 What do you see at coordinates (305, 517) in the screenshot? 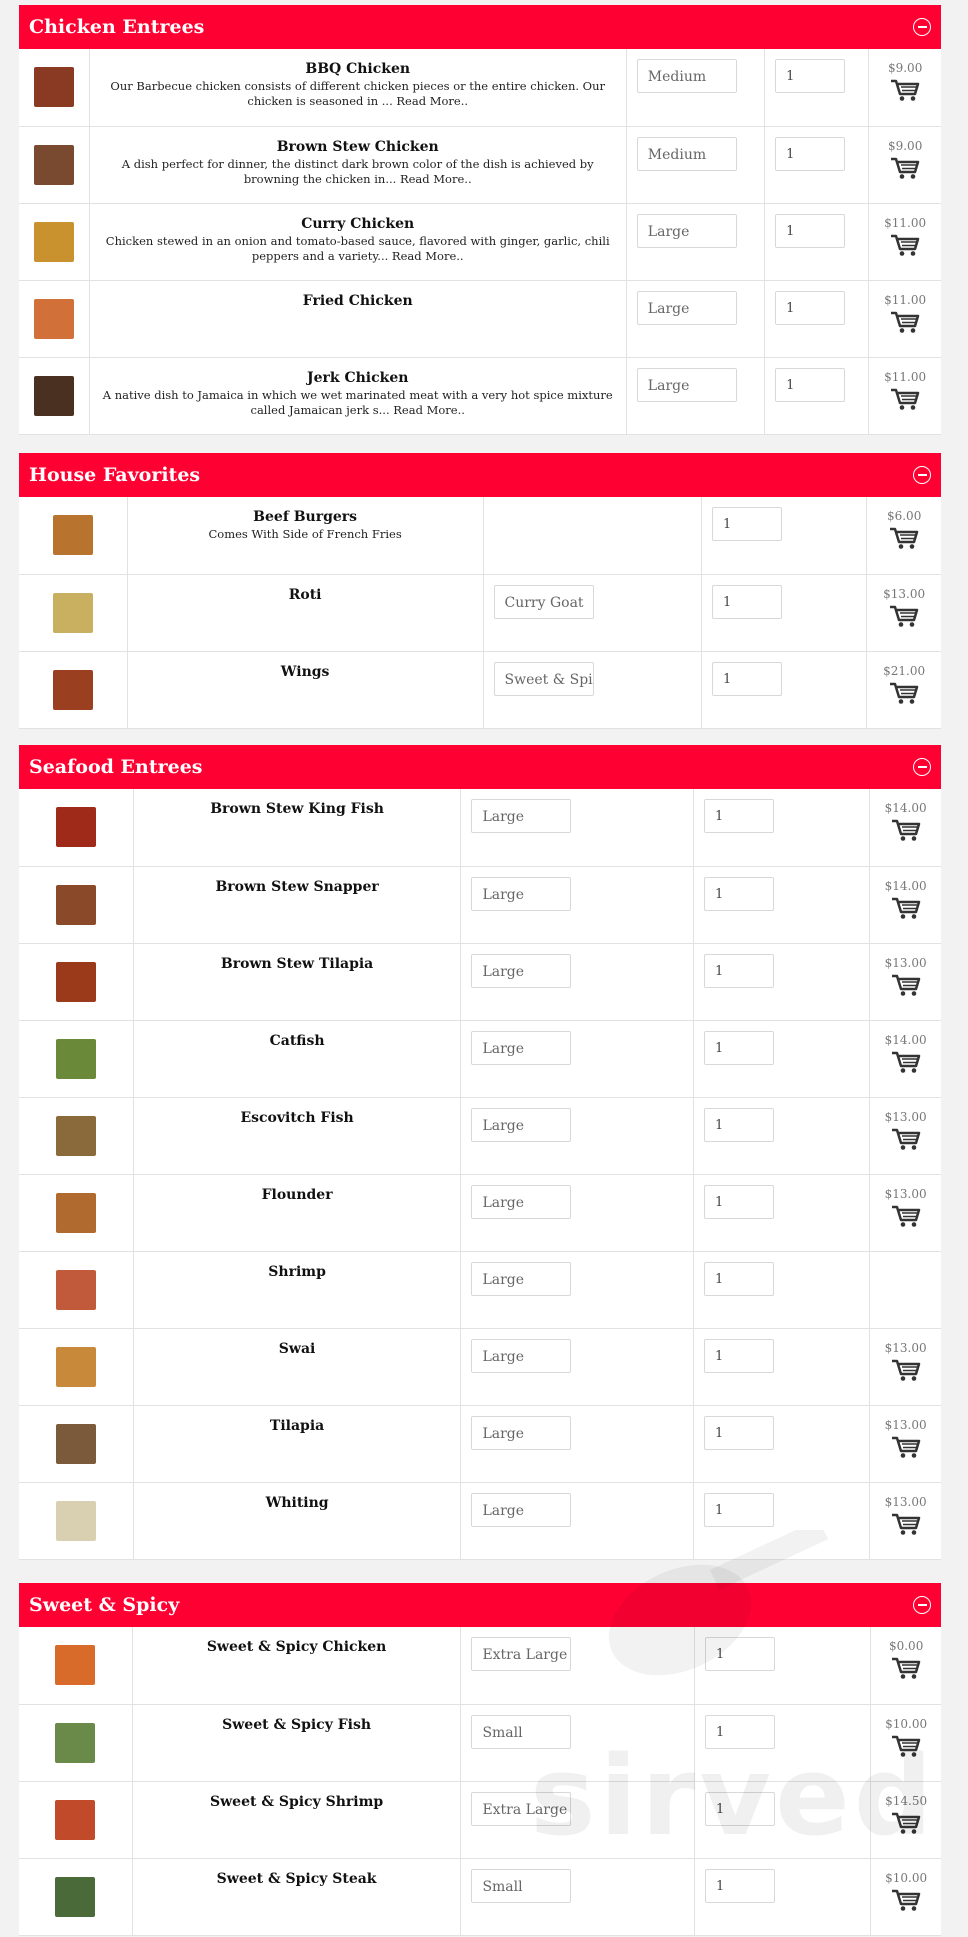
I see `item-name: Beef Burgers` at bounding box center [305, 517].